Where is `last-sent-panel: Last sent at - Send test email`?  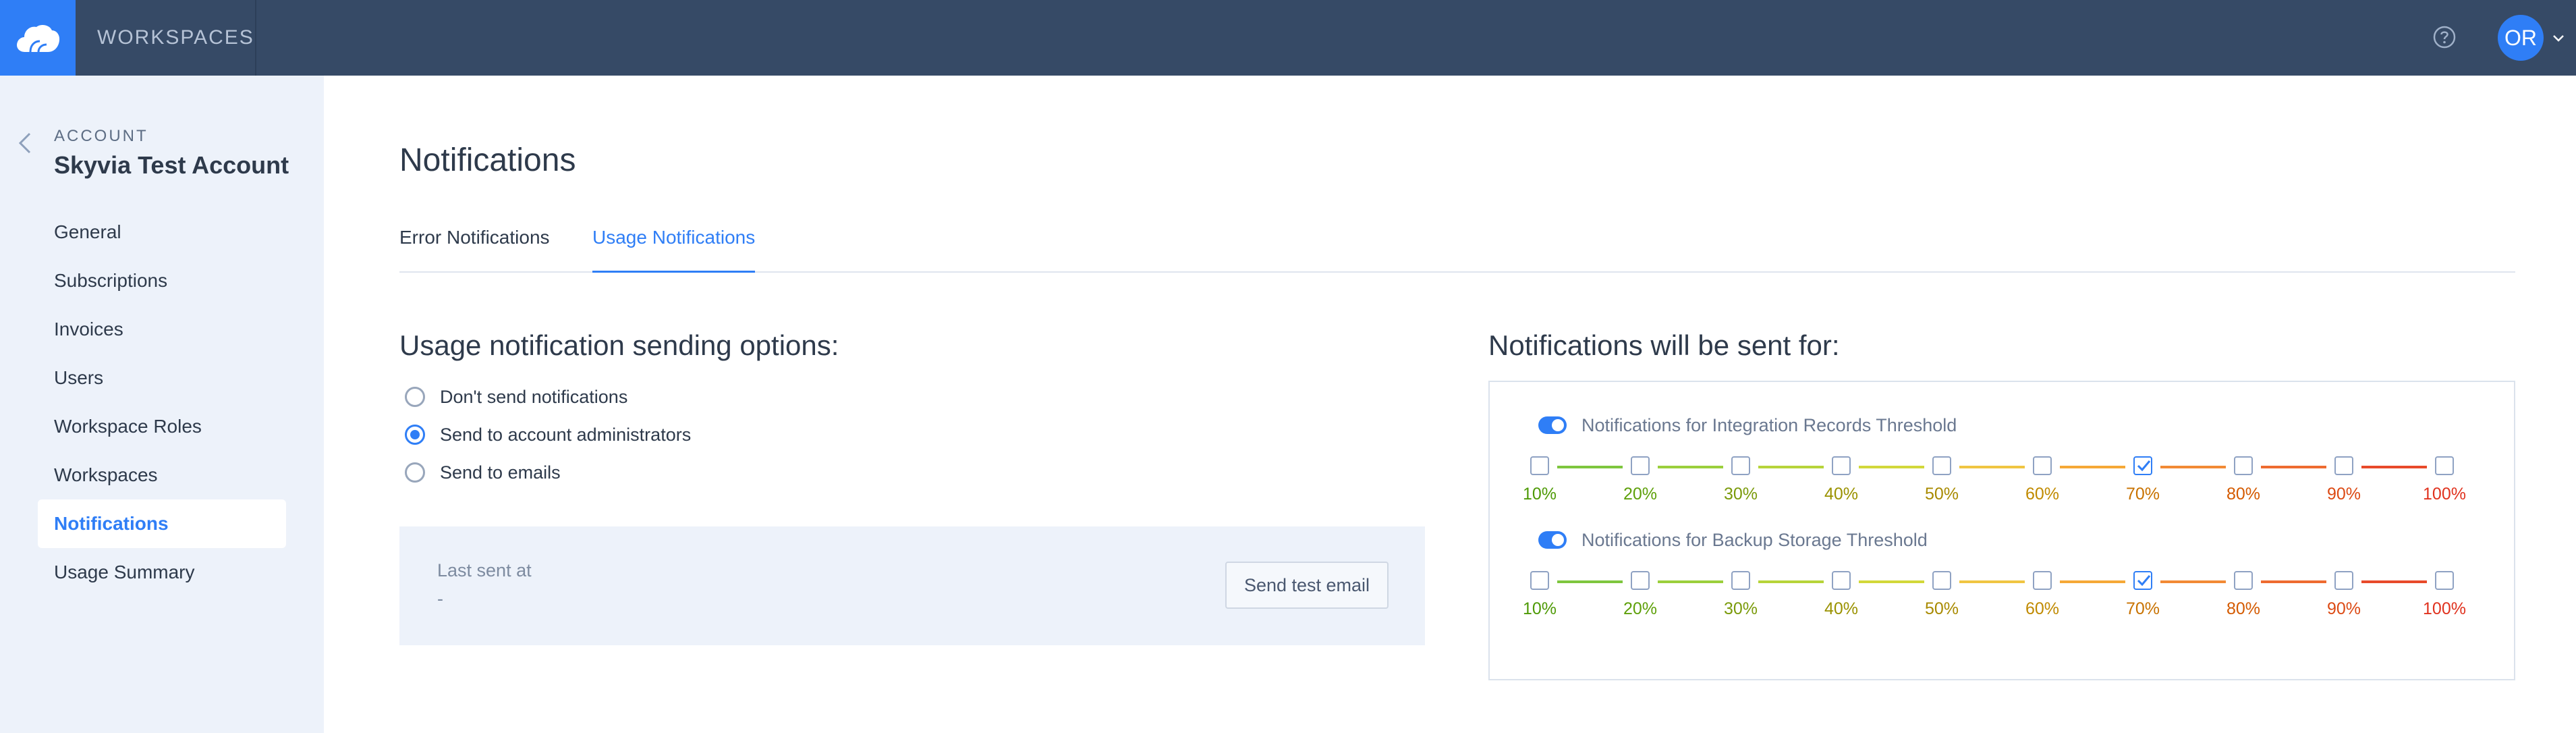 last-sent-panel: Last sent at - Send test email is located at coordinates (912, 585).